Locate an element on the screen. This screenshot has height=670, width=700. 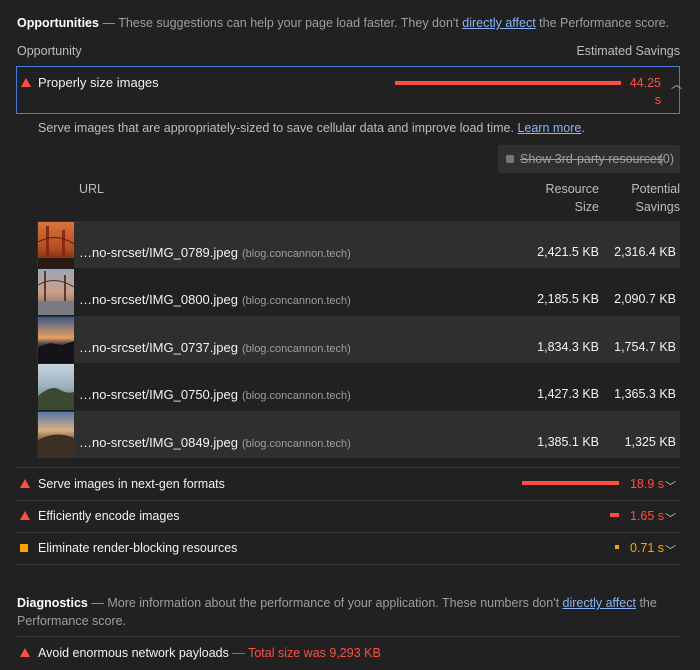
third-party-count: (0) is located at coordinates (666, 159).